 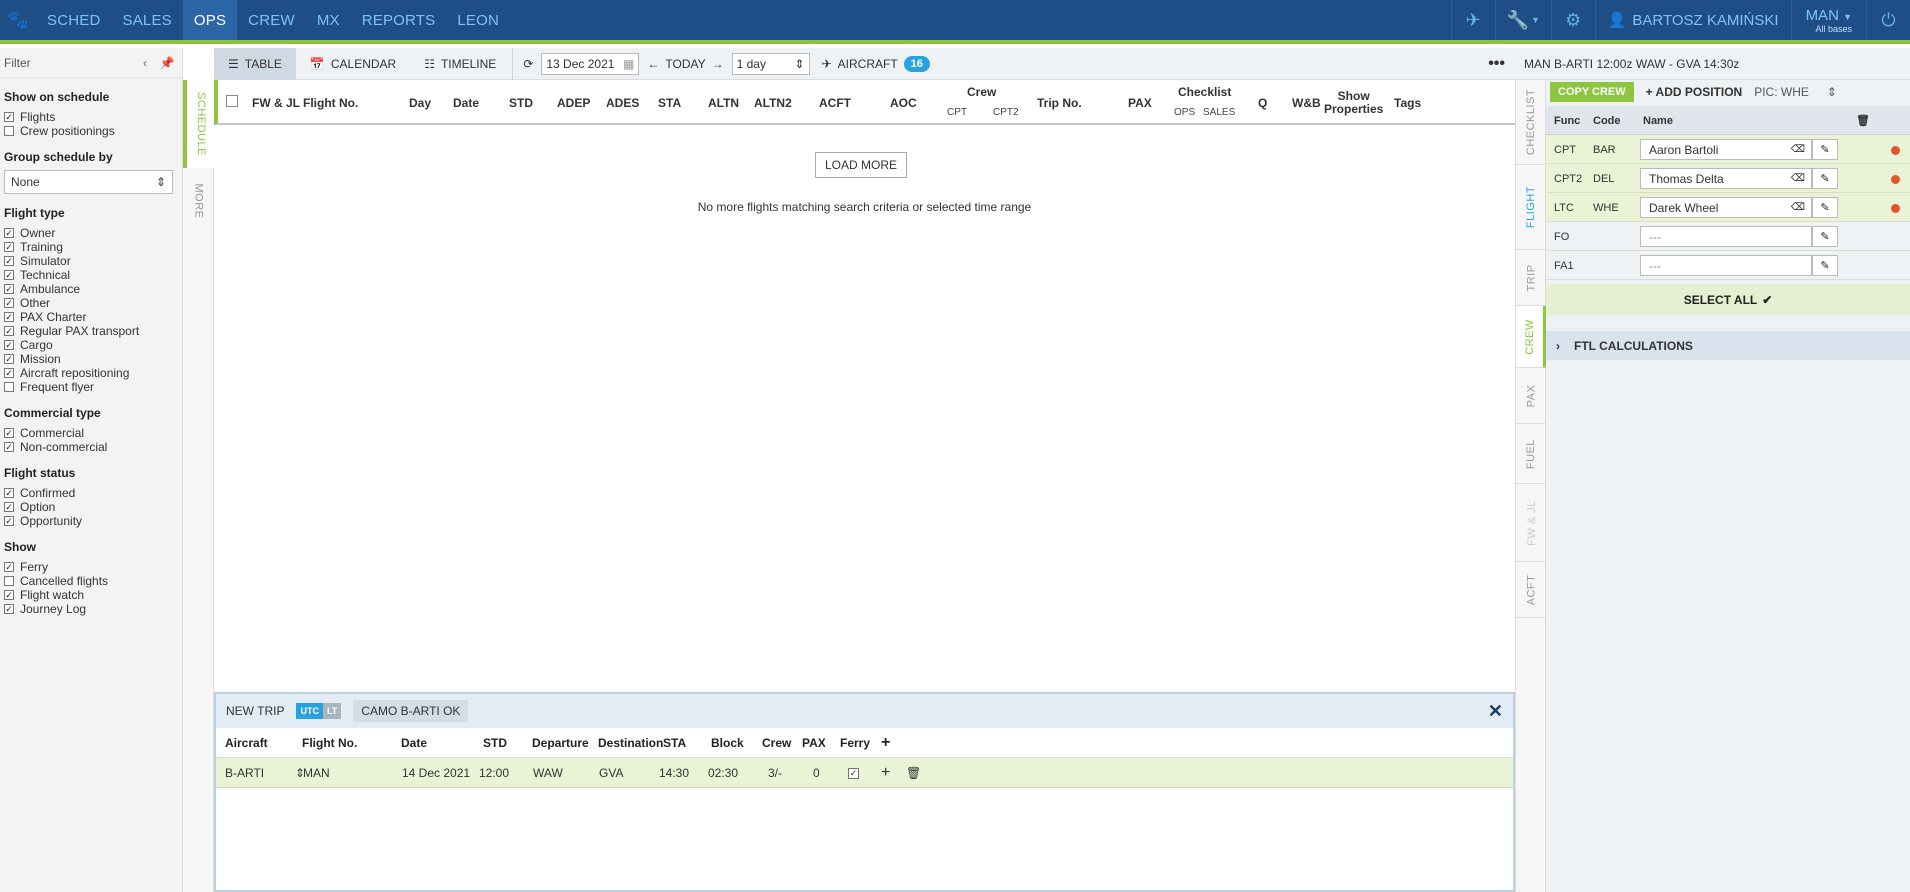 What do you see at coordinates (611, 773) in the screenshot?
I see `nt-destination: GVA` at bounding box center [611, 773].